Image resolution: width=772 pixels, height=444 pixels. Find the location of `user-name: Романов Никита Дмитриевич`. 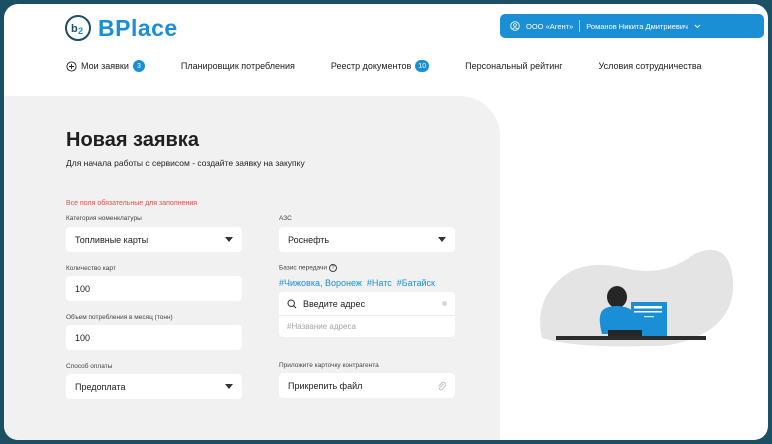

user-name: Романов Никита Дмитриевич is located at coordinates (637, 26).